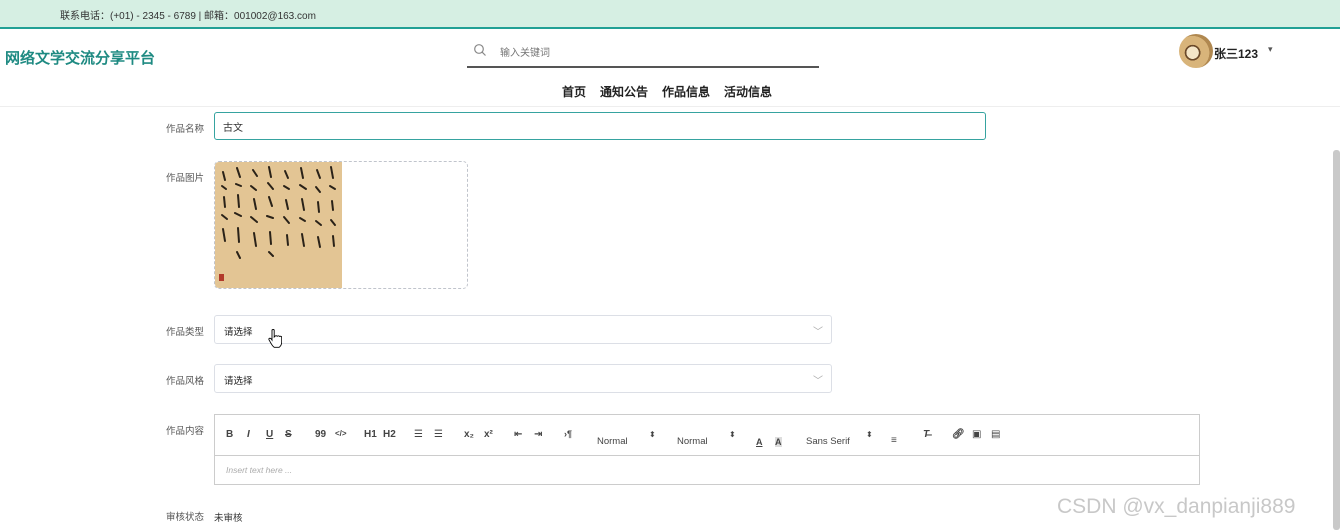  I want to click on underline-button: U, so click(269, 434).